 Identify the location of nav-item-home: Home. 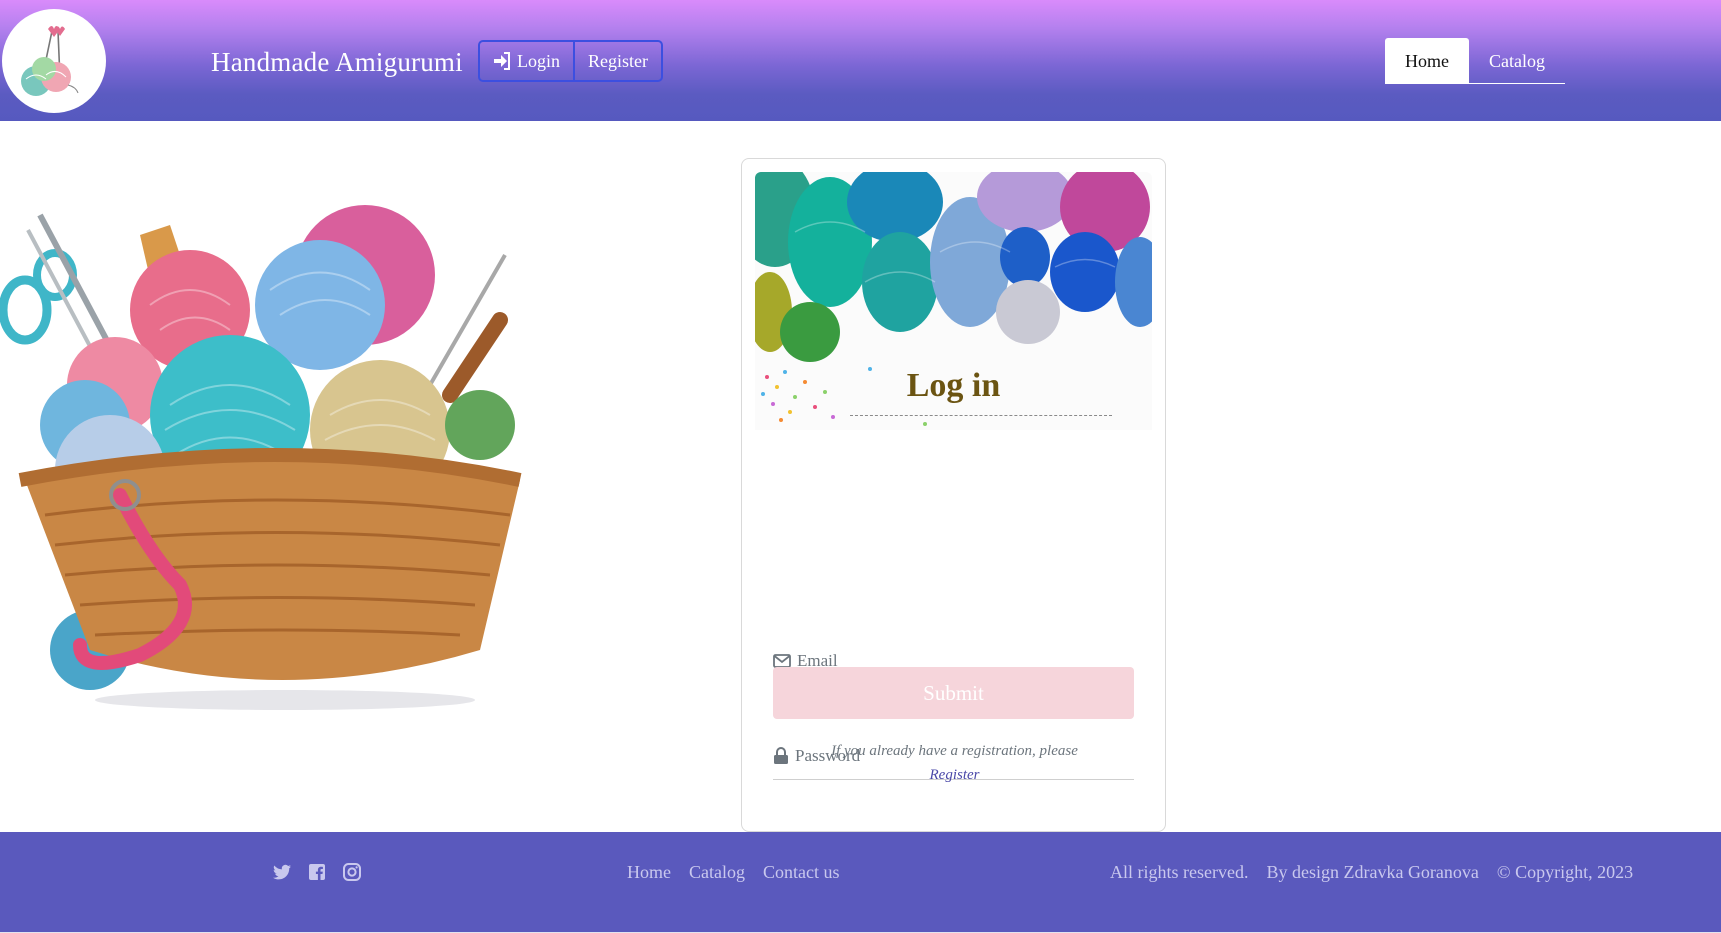
(1427, 61).